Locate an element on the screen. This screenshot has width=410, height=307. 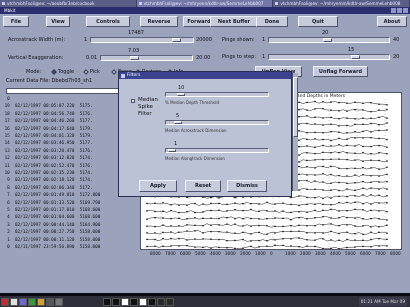
files-launcher-icon is located at coordinates (32, 301).